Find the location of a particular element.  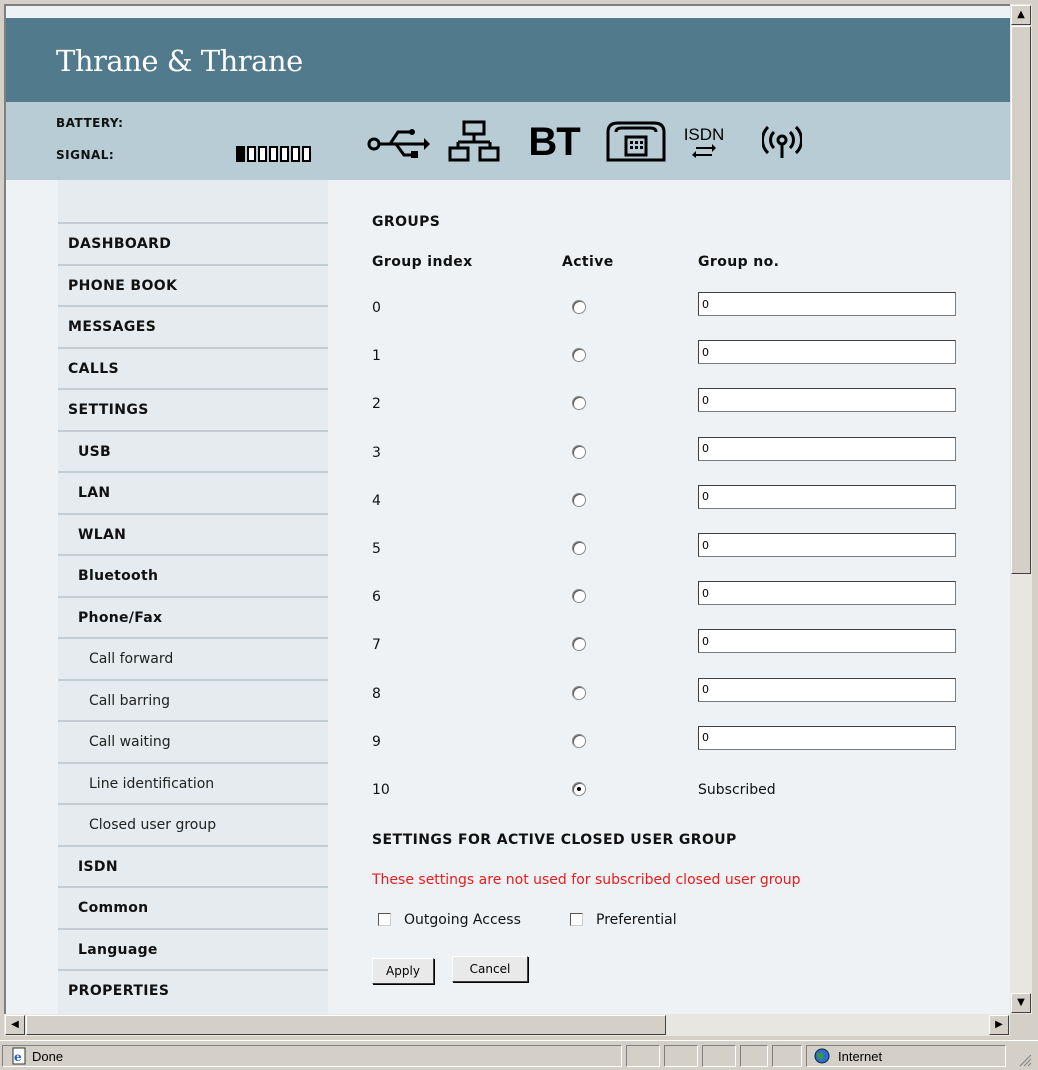

browser-status-bar: e Done Internet is located at coordinates (519, 1055).